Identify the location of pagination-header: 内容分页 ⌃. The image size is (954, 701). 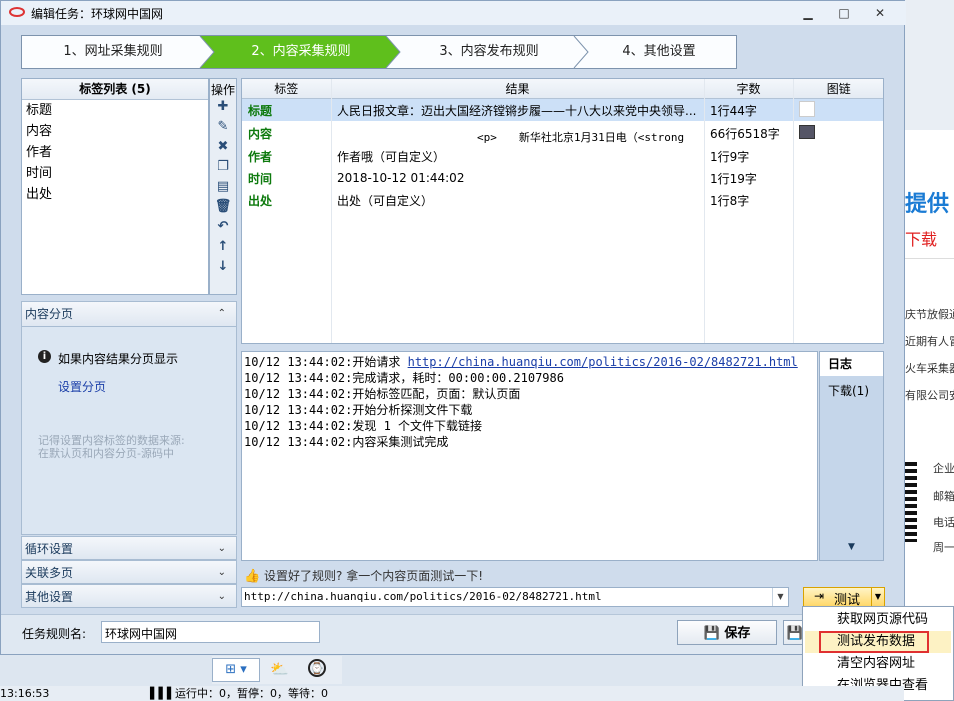
(129, 314).